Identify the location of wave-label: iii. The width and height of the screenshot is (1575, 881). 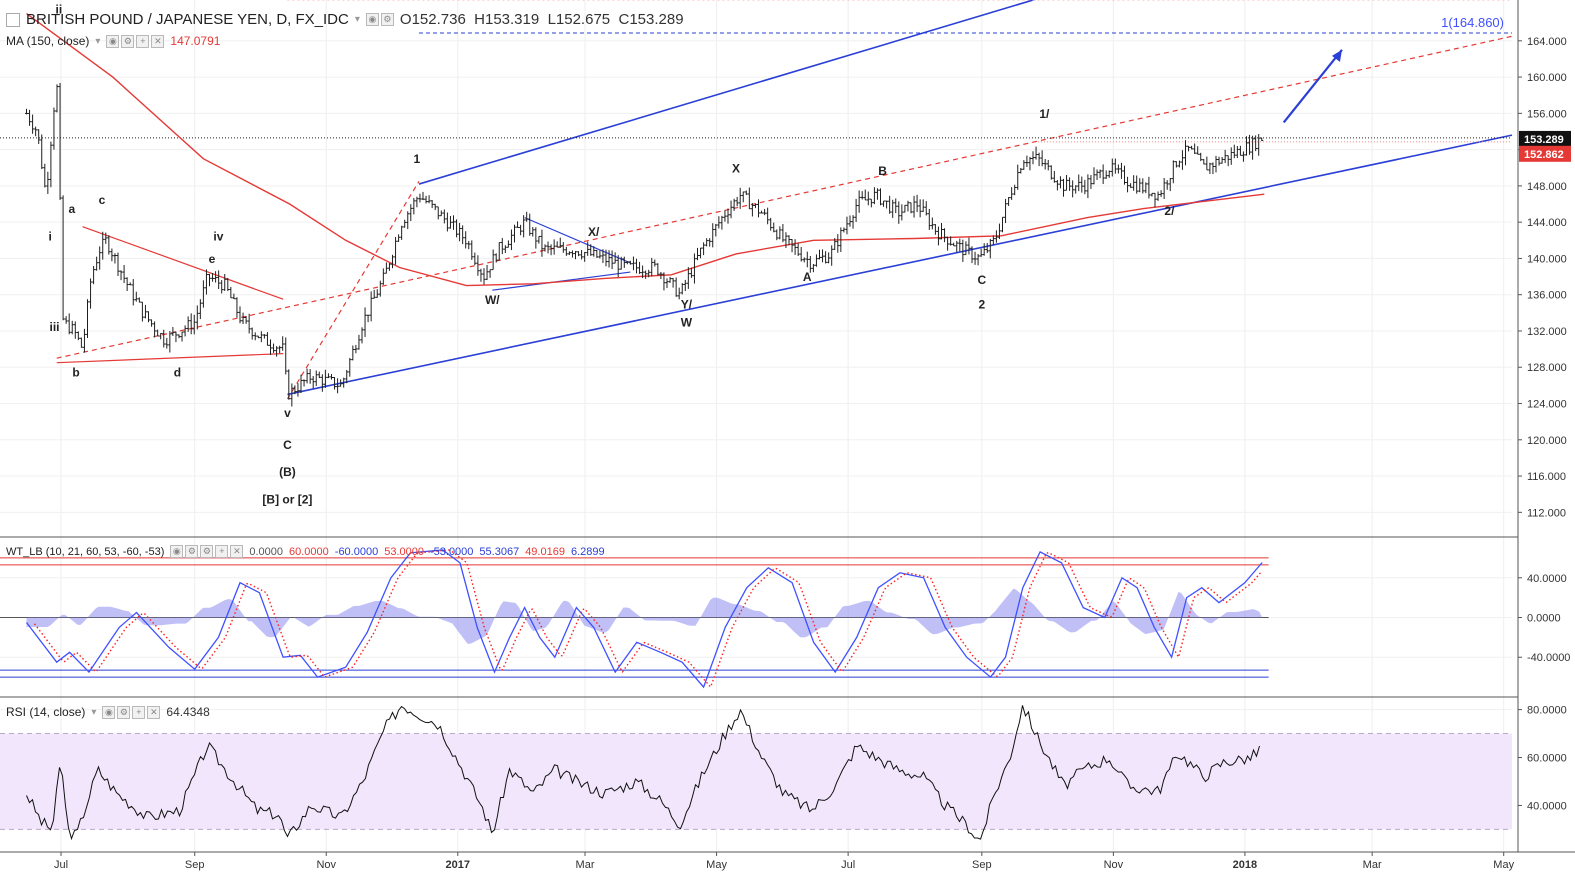
(55, 327).